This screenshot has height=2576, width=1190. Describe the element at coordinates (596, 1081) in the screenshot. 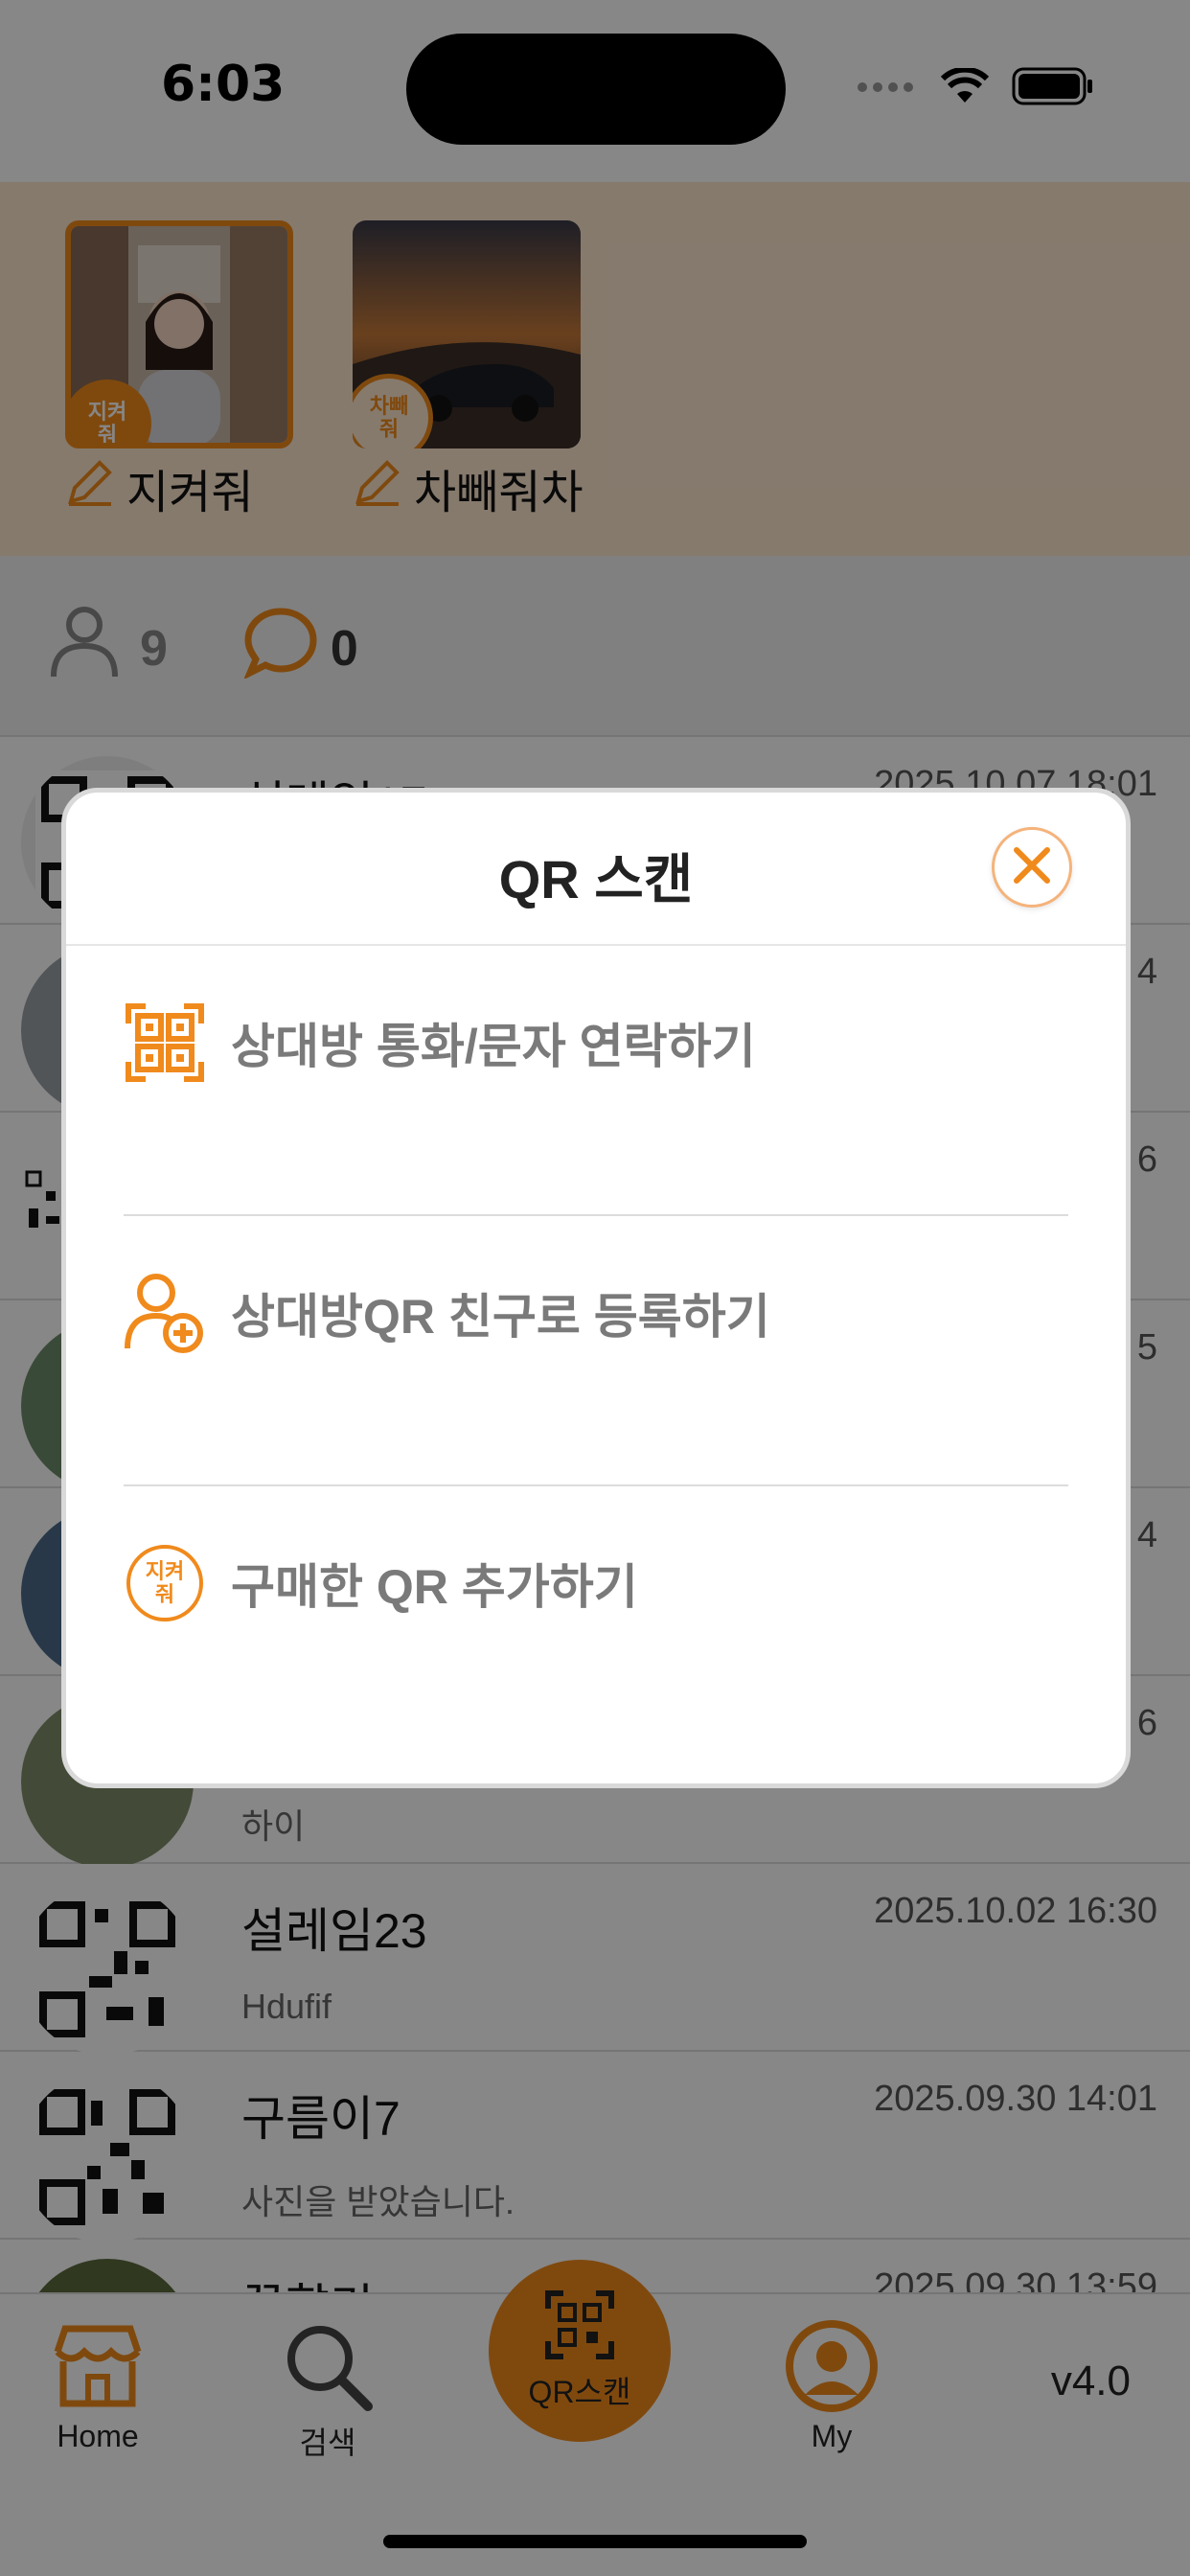

I see `option-contact-partner: 상대방 통화/문자 연락하기` at that location.